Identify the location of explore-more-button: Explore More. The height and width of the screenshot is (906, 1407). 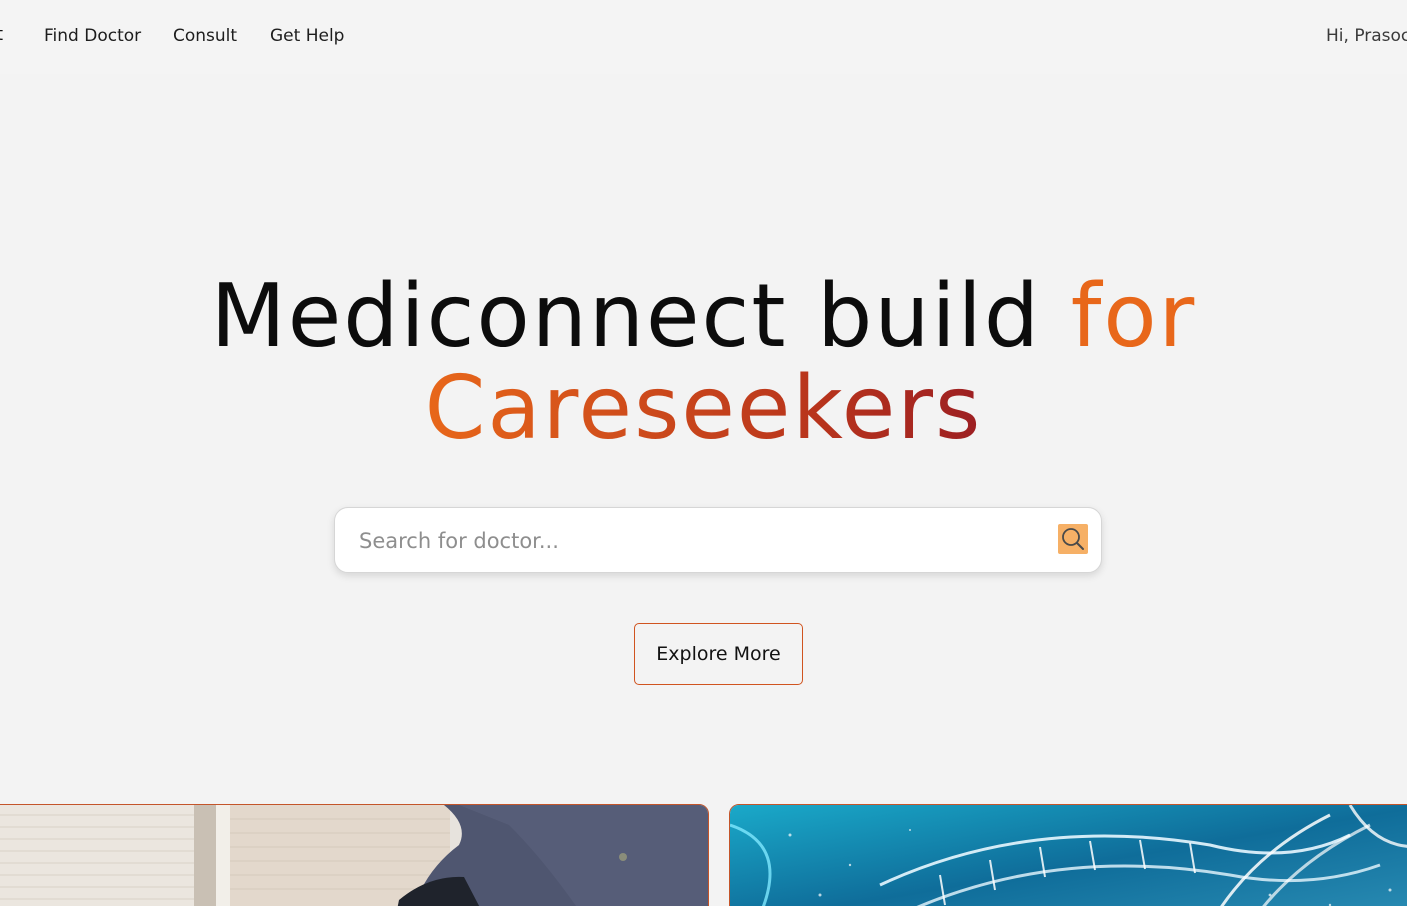
(718, 654).